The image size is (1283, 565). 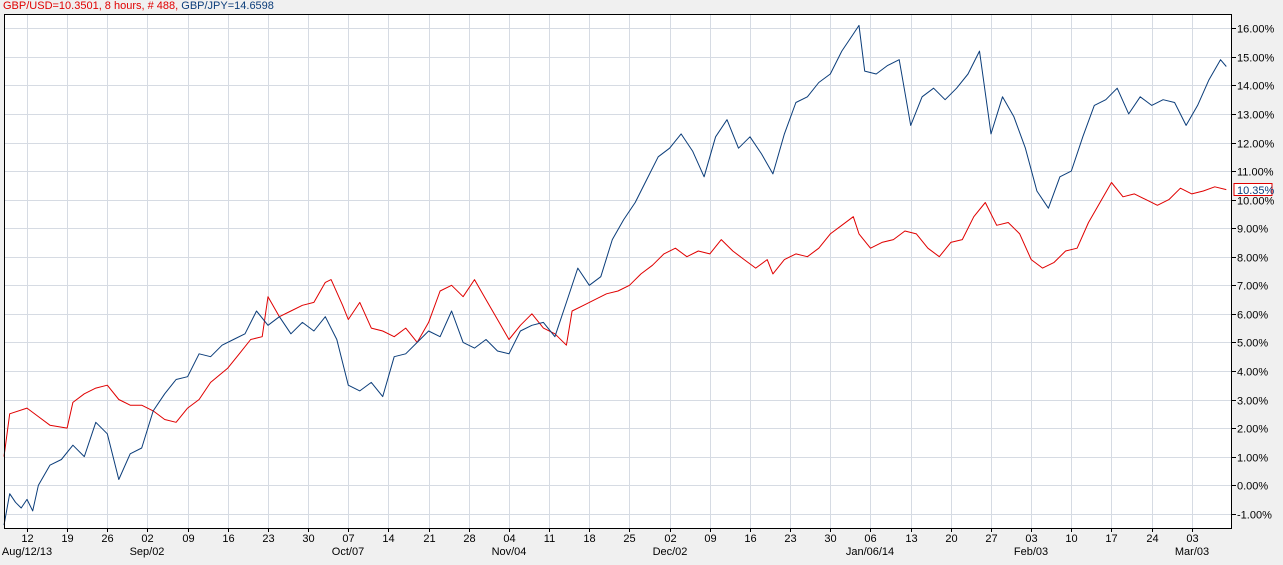 What do you see at coordinates (1256, 145) in the screenshot?
I see `y-tick-label: 12.00%` at bounding box center [1256, 145].